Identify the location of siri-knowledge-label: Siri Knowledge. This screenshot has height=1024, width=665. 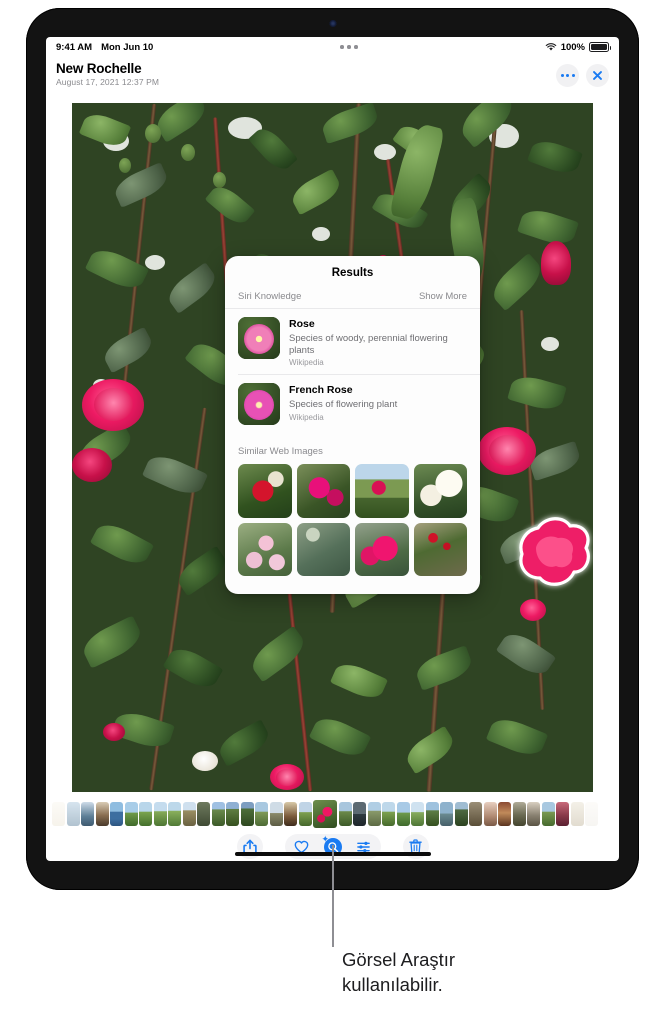
(270, 296).